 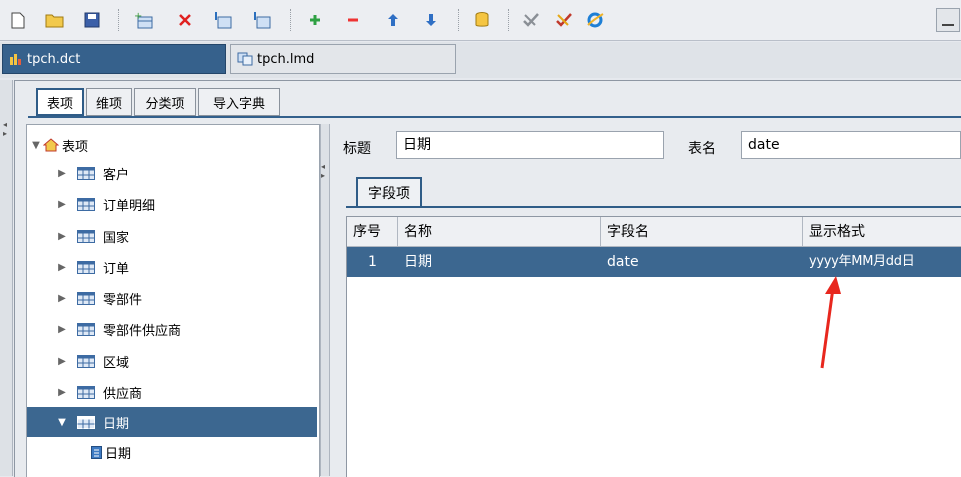 I want to click on tree-item-label: 客户, so click(x=116, y=175).